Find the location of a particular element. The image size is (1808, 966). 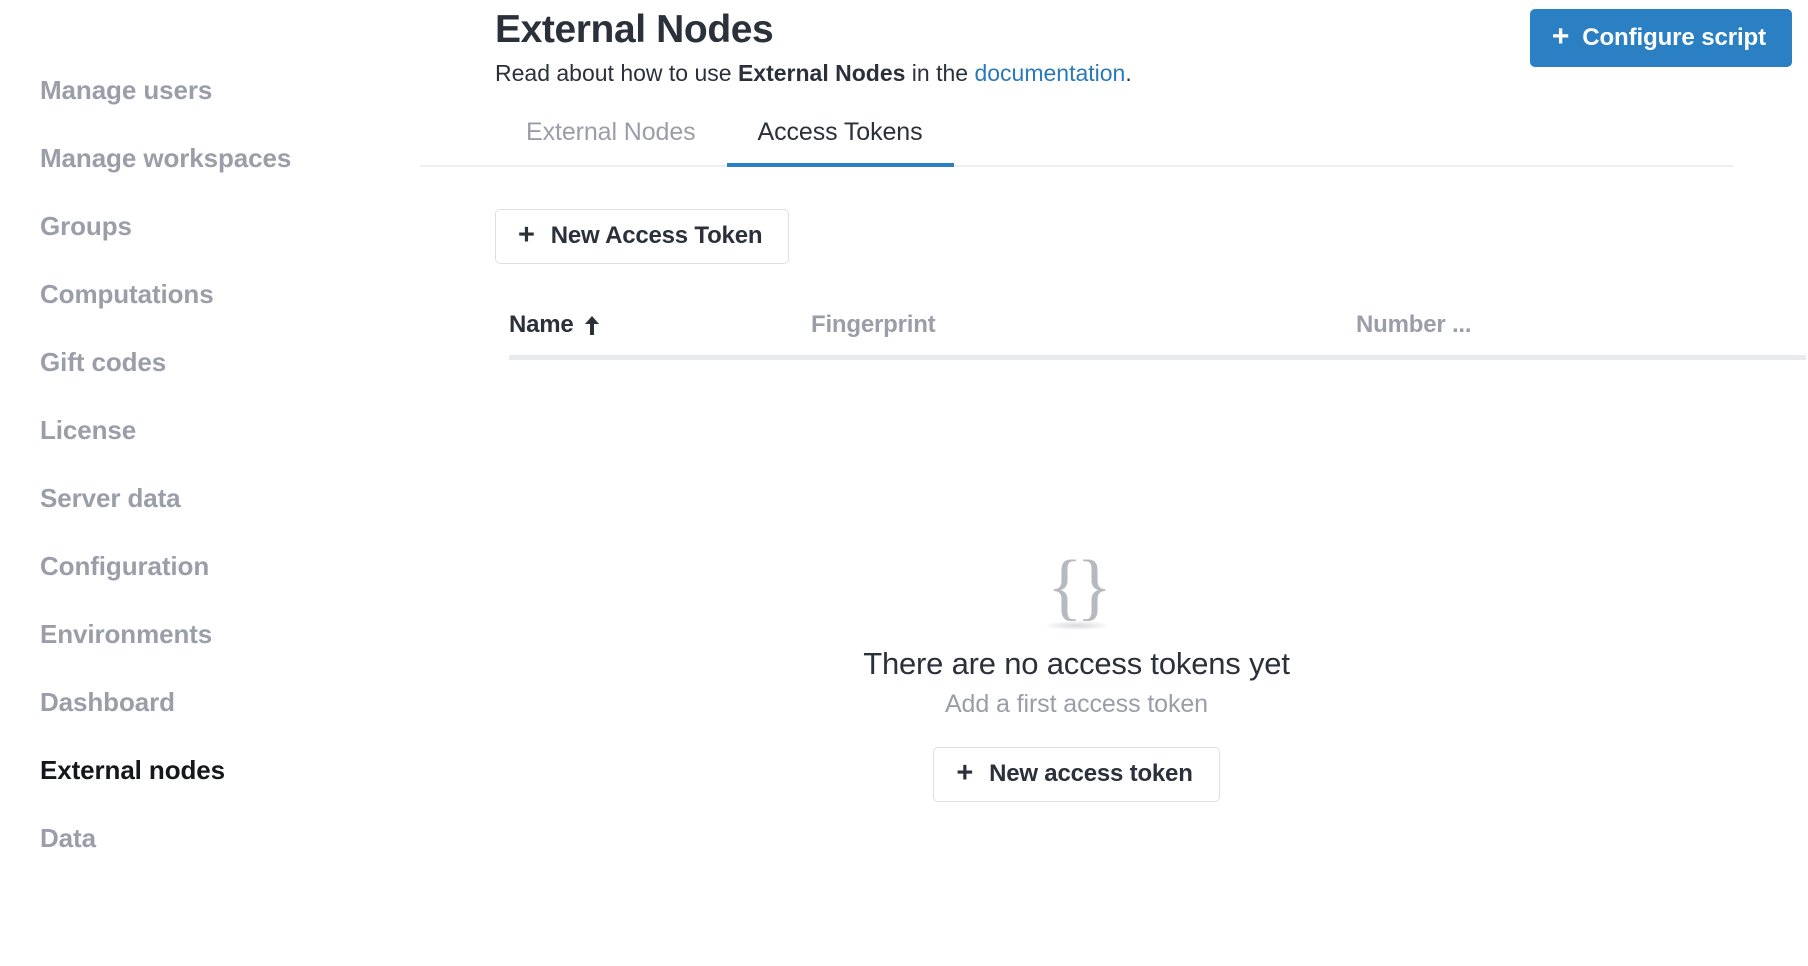

sidebar-item-manage-workspaces: Manage workspaces is located at coordinates (210, 158).